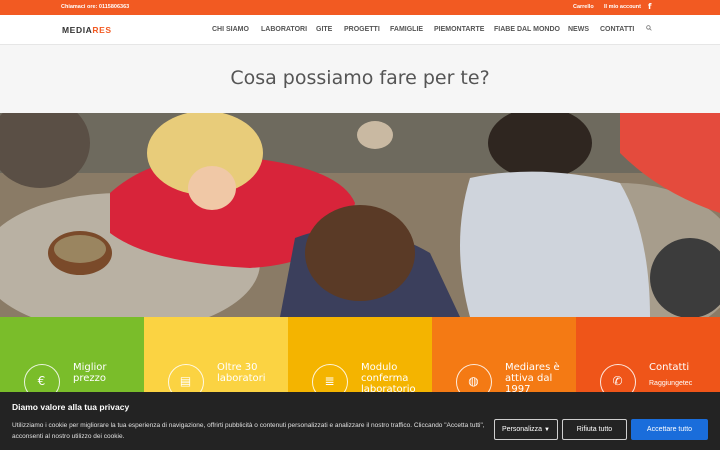 This screenshot has height=450, width=720. Describe the element at coordinates (324, 29) in the screenshot. I see `nav-gite: GITE` at that location.